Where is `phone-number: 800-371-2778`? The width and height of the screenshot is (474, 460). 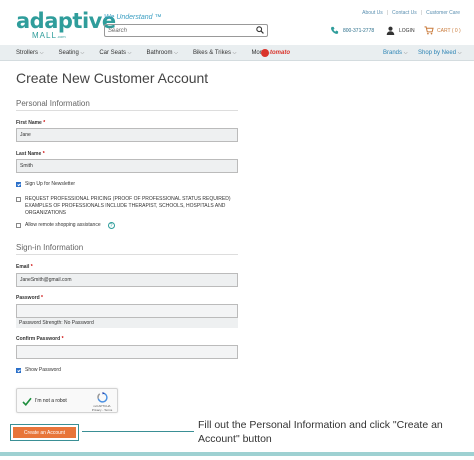
phone-number: 800-371-2778 is located at coordinates (359, 30).